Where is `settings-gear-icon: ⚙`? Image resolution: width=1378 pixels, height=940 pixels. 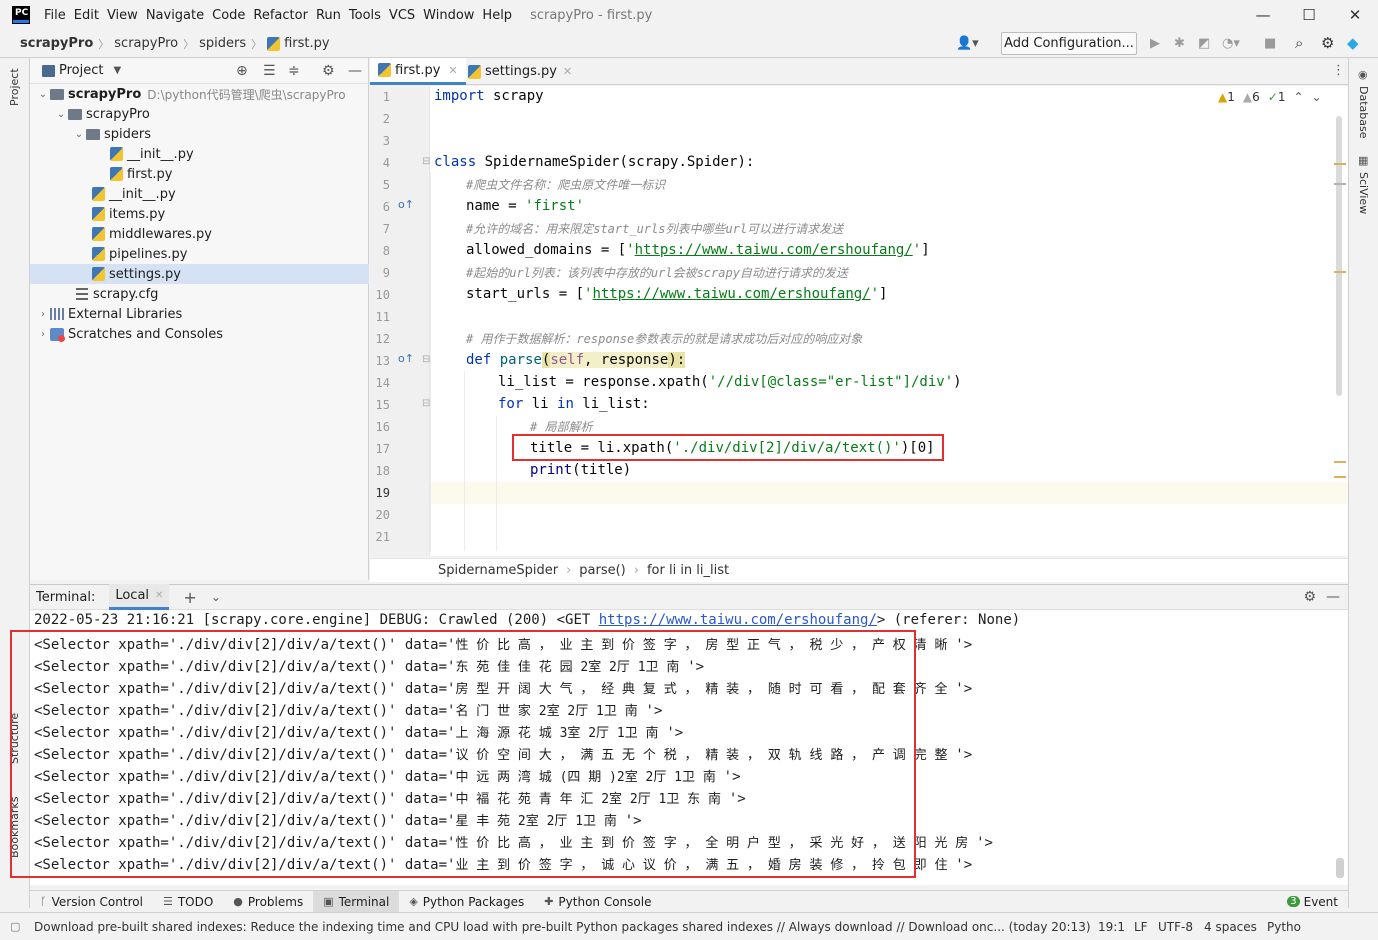 settings-gear-icon: ⚙ is located at coordinates (1327, 43).